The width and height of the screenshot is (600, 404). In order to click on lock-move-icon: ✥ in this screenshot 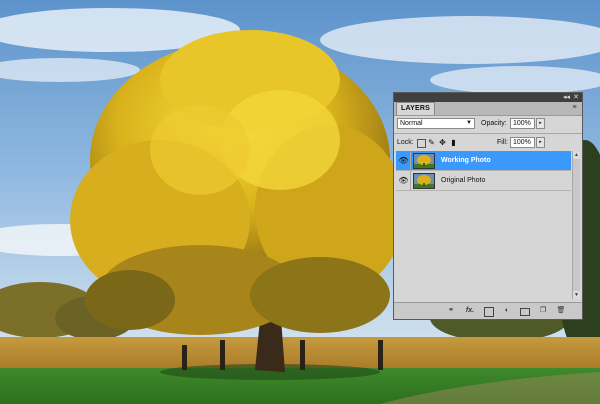, I will do `click(442, 142)`.